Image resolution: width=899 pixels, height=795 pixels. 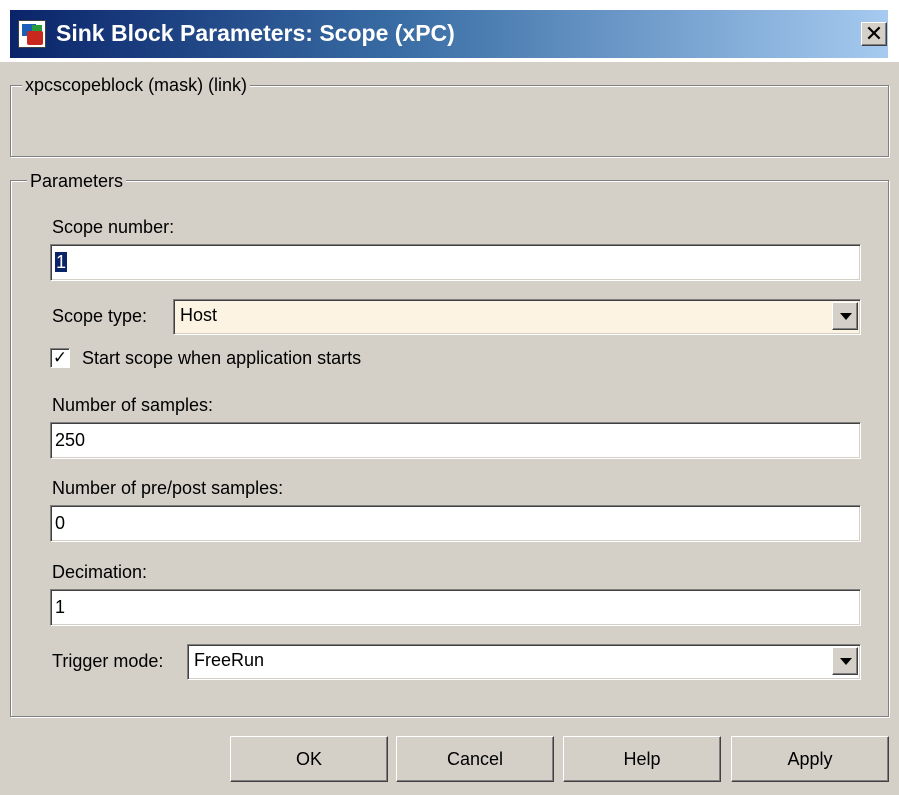 I want to click on pre-post-samples-value: 0, so click(x=60, y=523).